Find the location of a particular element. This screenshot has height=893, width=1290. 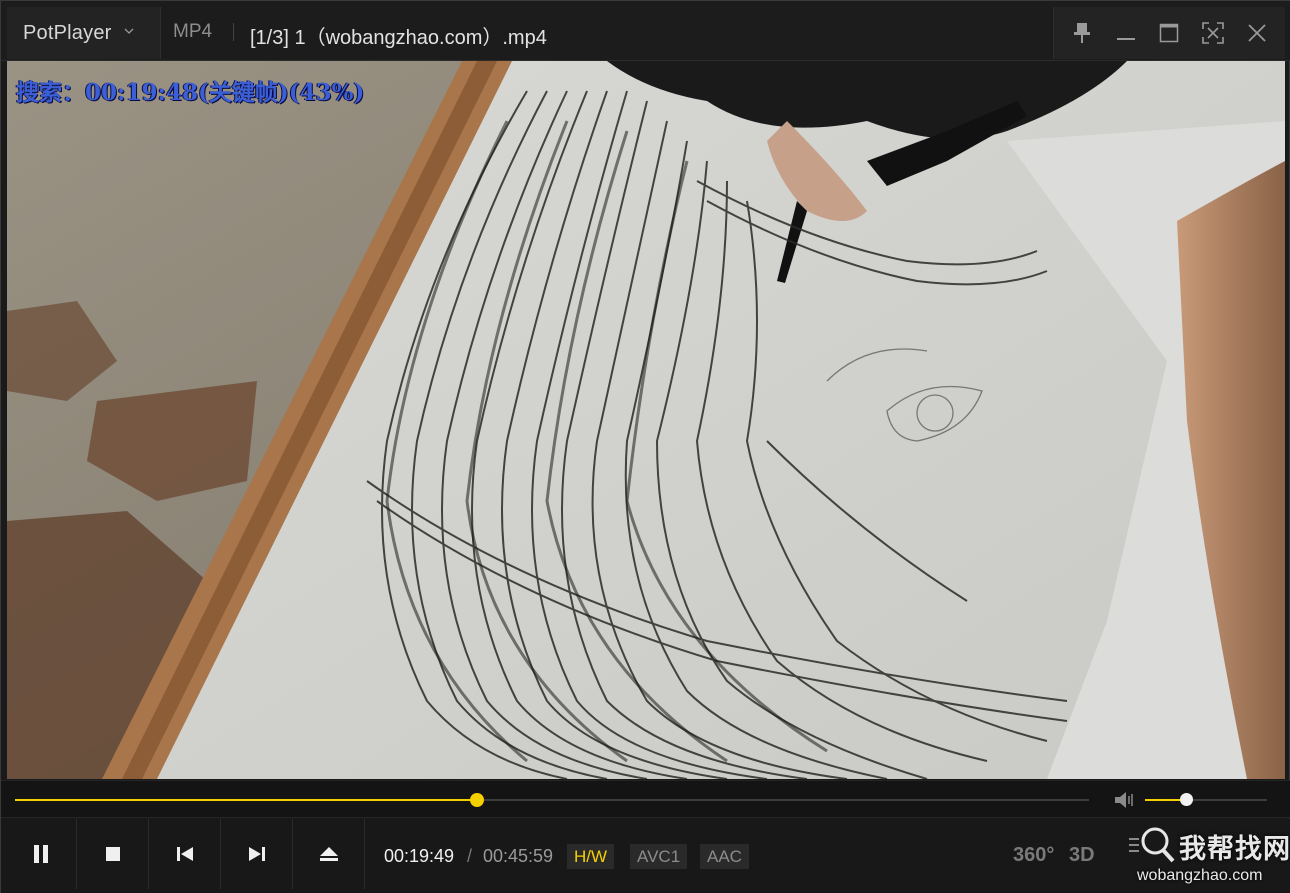

maximize-icon is located at coordinates (1169, 33).